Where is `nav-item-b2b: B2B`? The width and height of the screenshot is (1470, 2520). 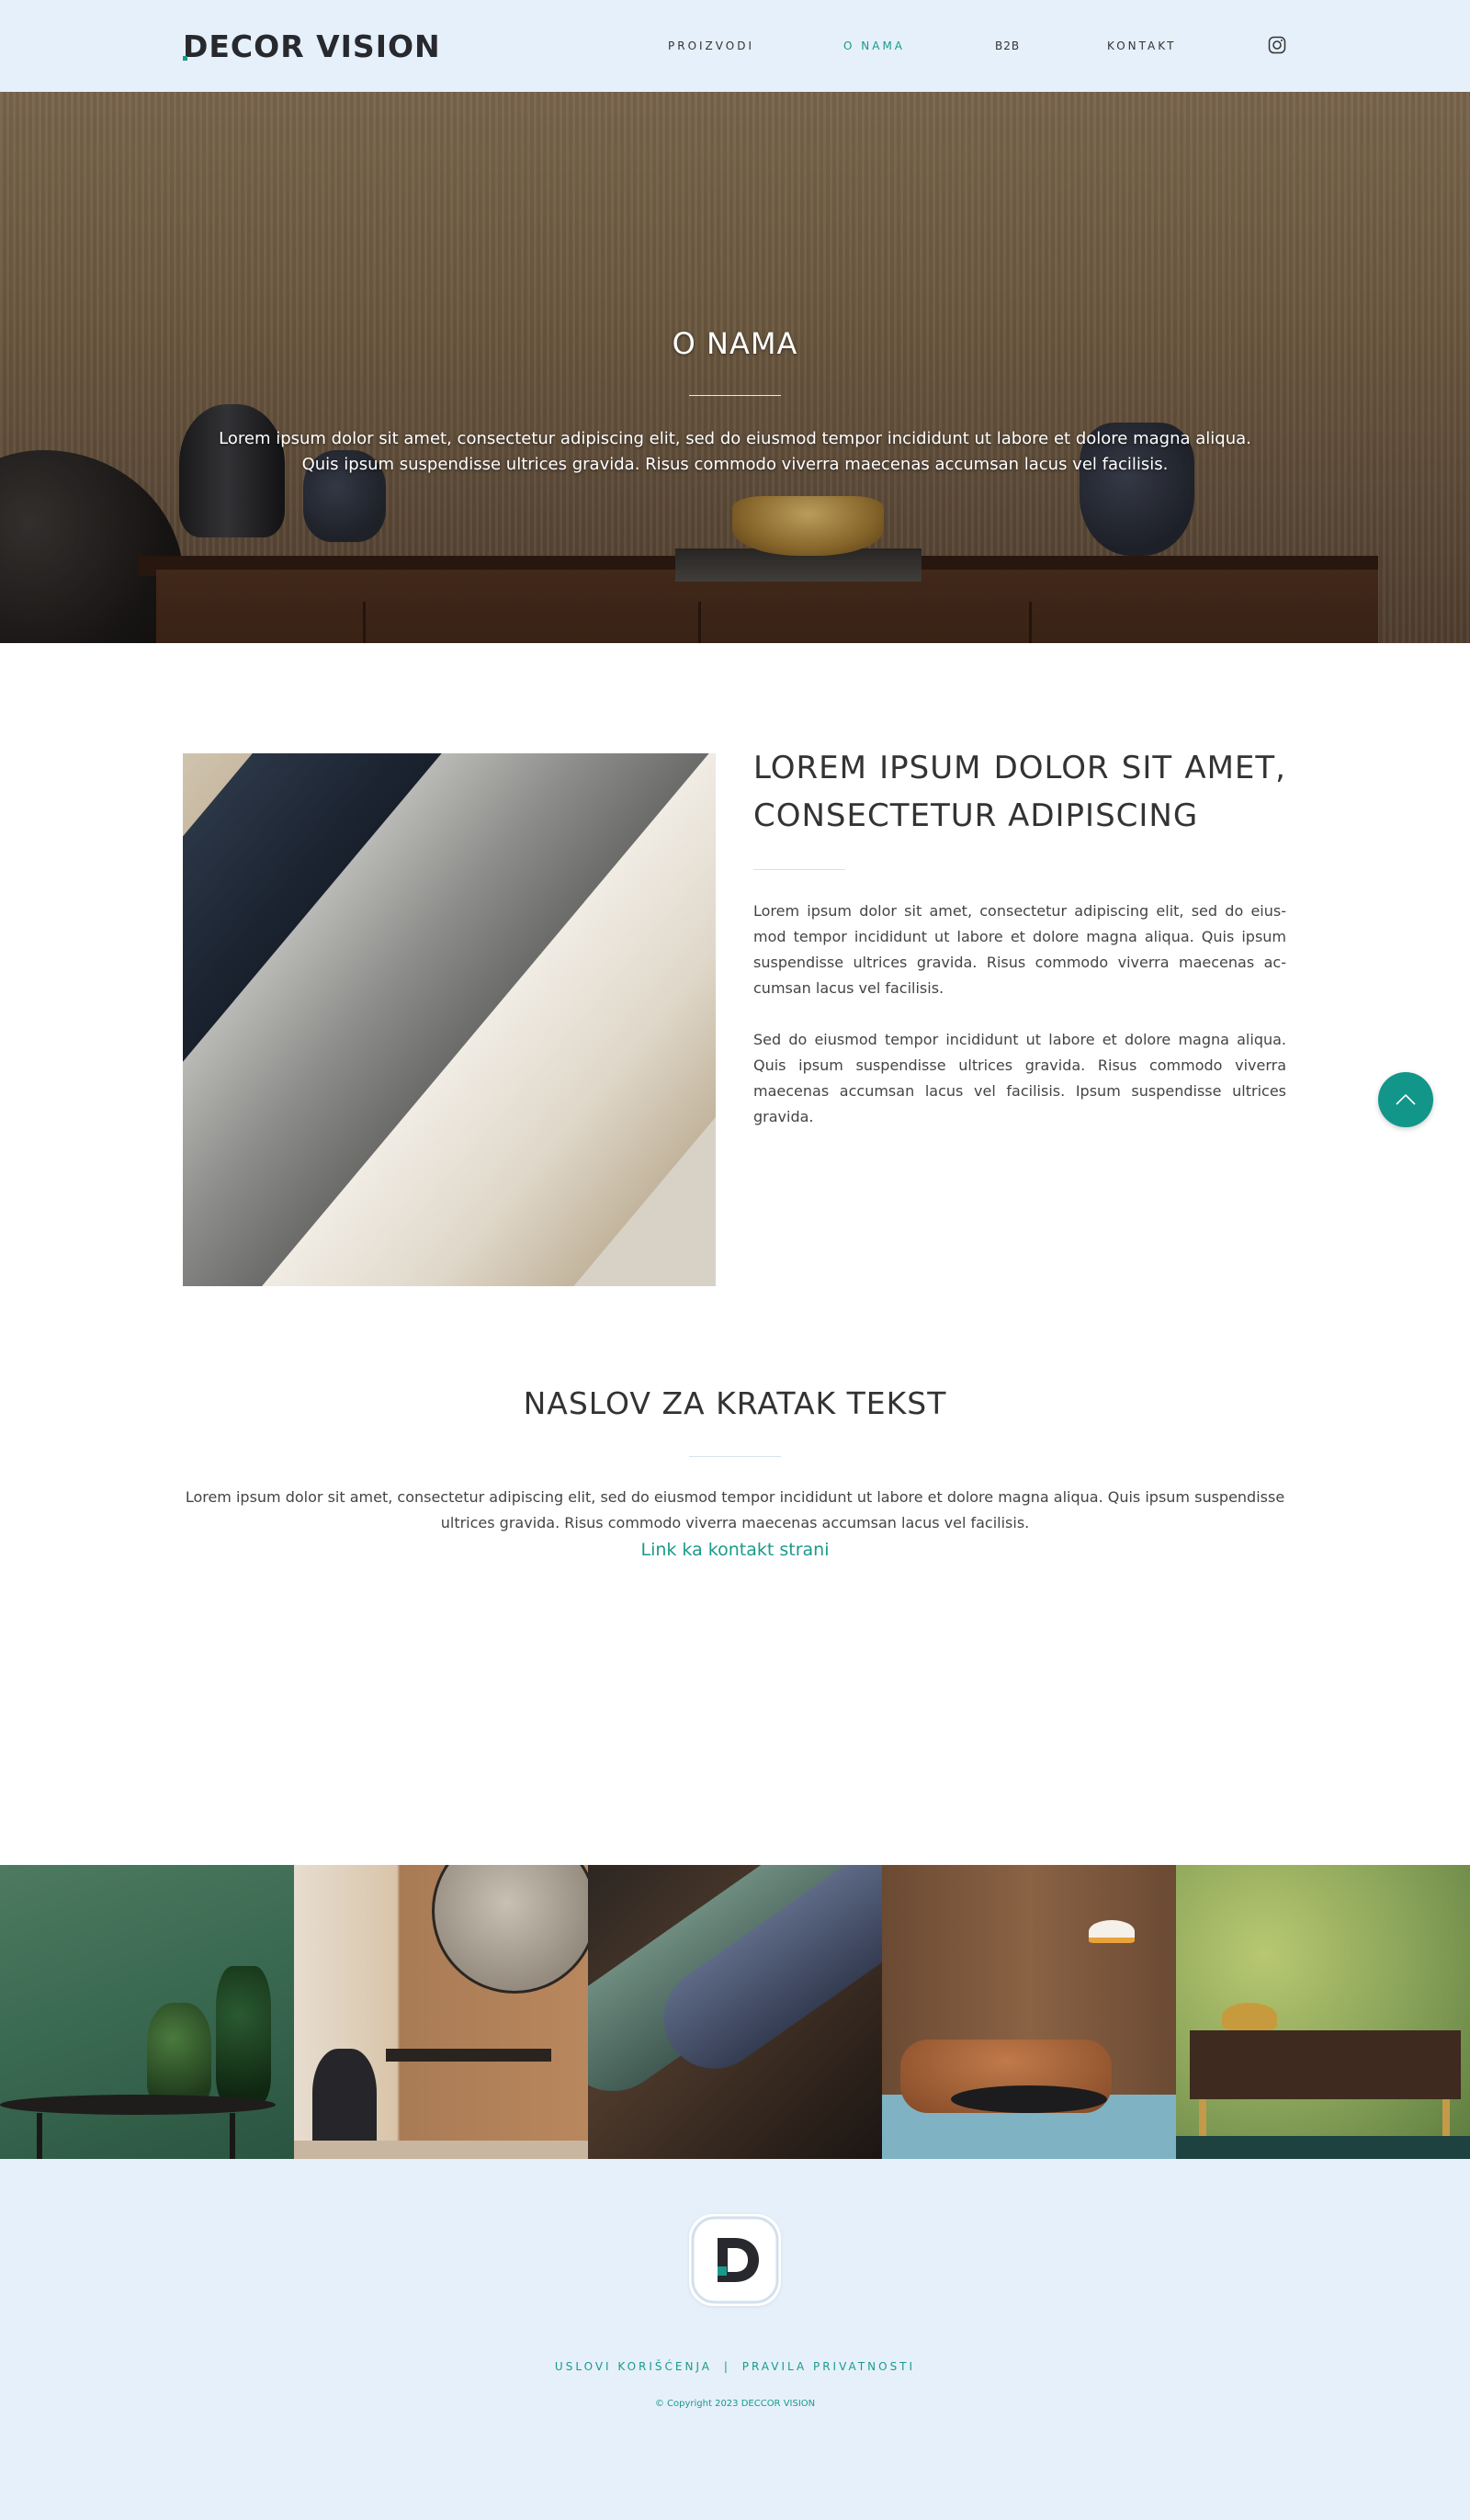 nav-item-b2b: B2B is located at coordinates (1007, 46).